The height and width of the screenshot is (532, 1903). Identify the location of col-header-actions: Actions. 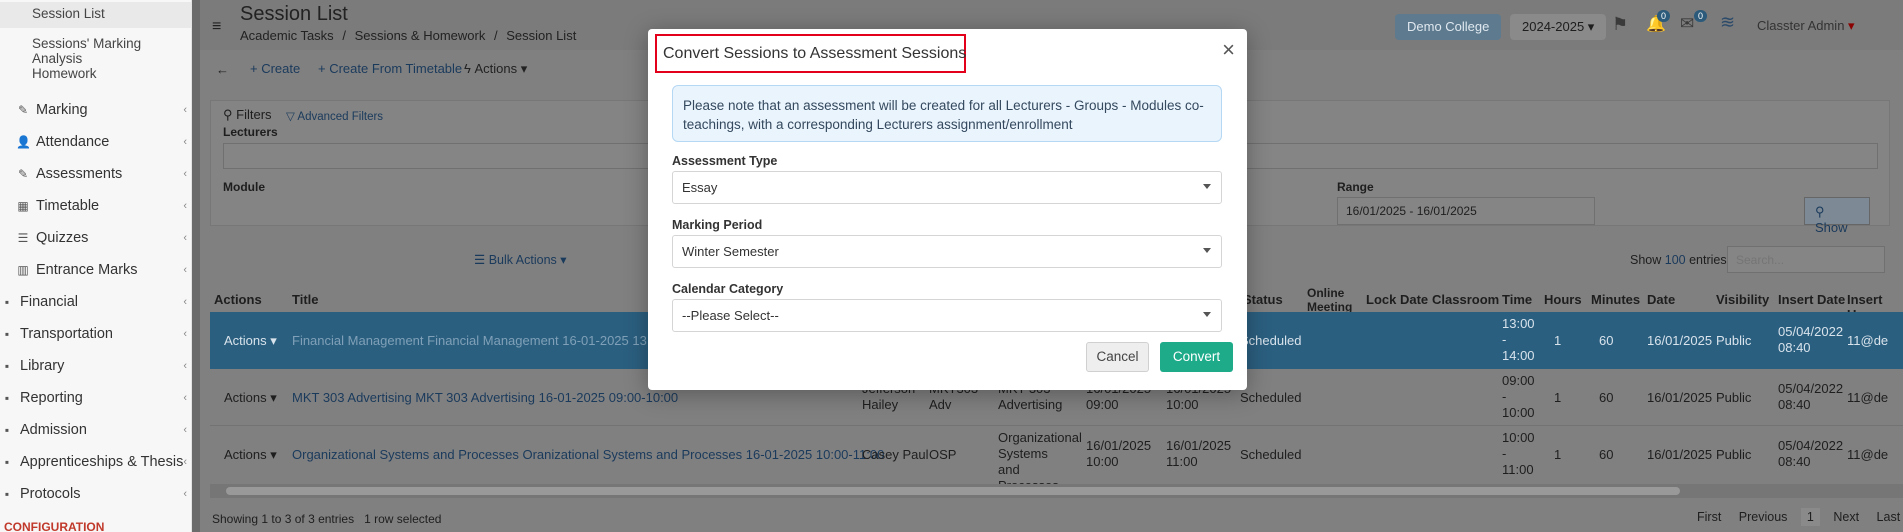
(238, 299).